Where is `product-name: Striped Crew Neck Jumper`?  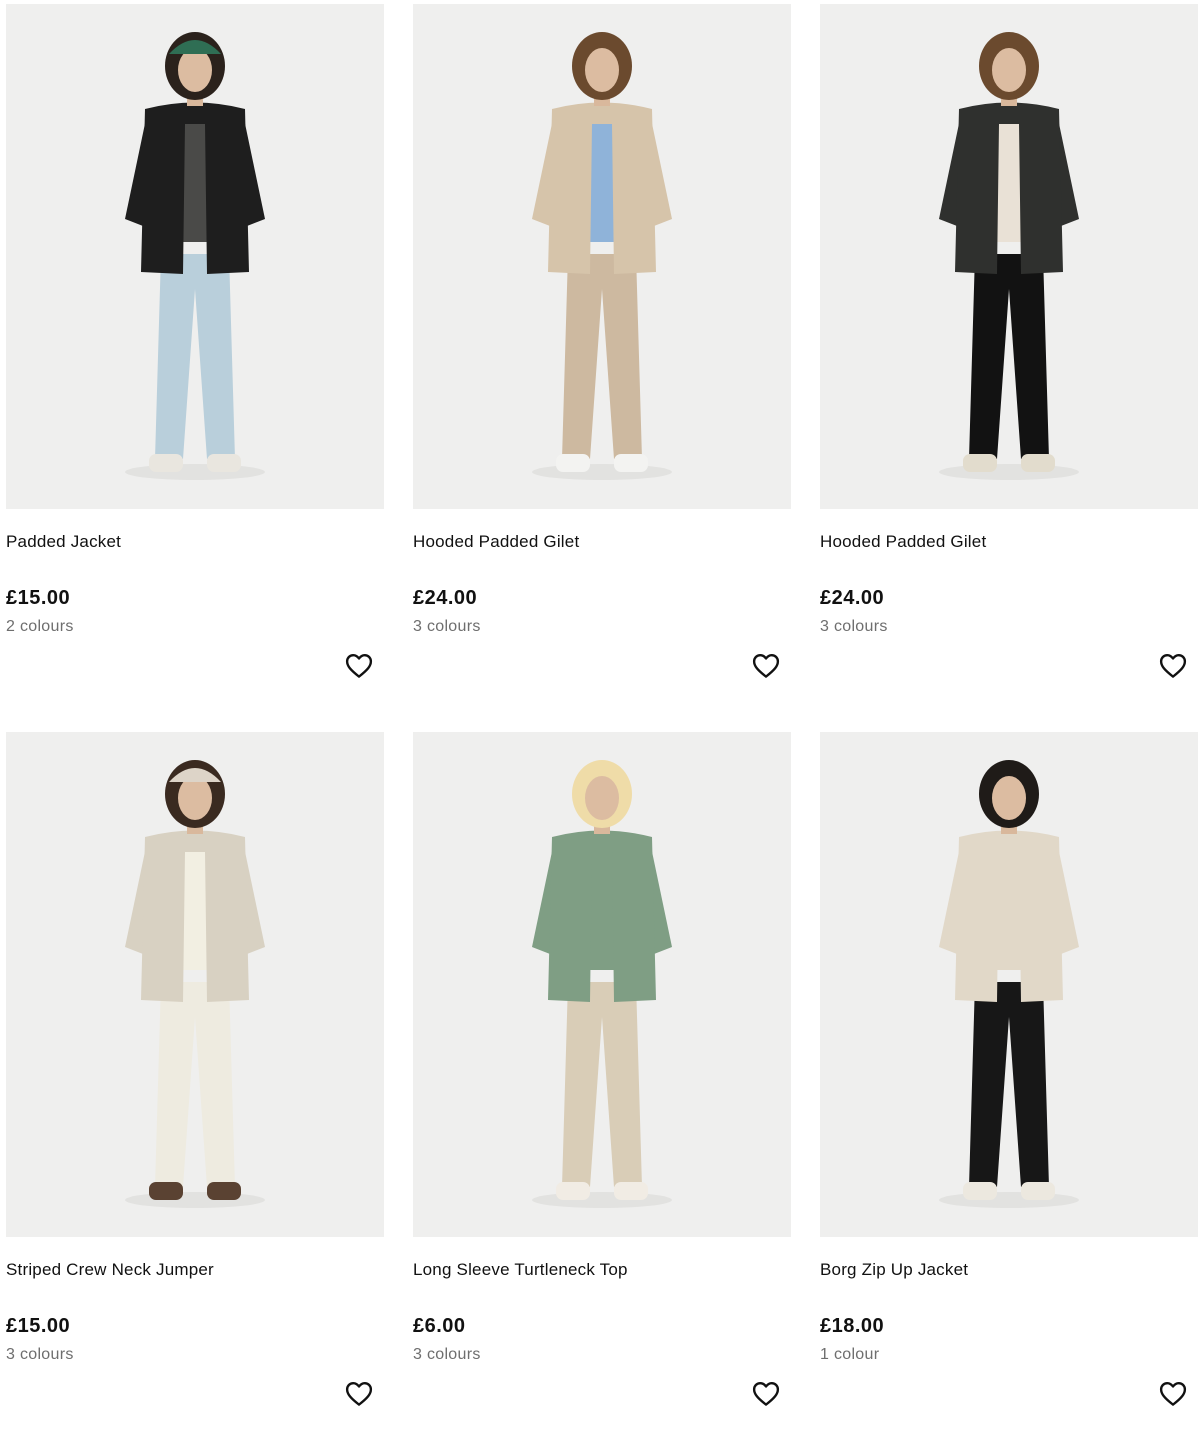
product-name: Striped Crew Neck Jumper is located at coordinates (110, 1270).